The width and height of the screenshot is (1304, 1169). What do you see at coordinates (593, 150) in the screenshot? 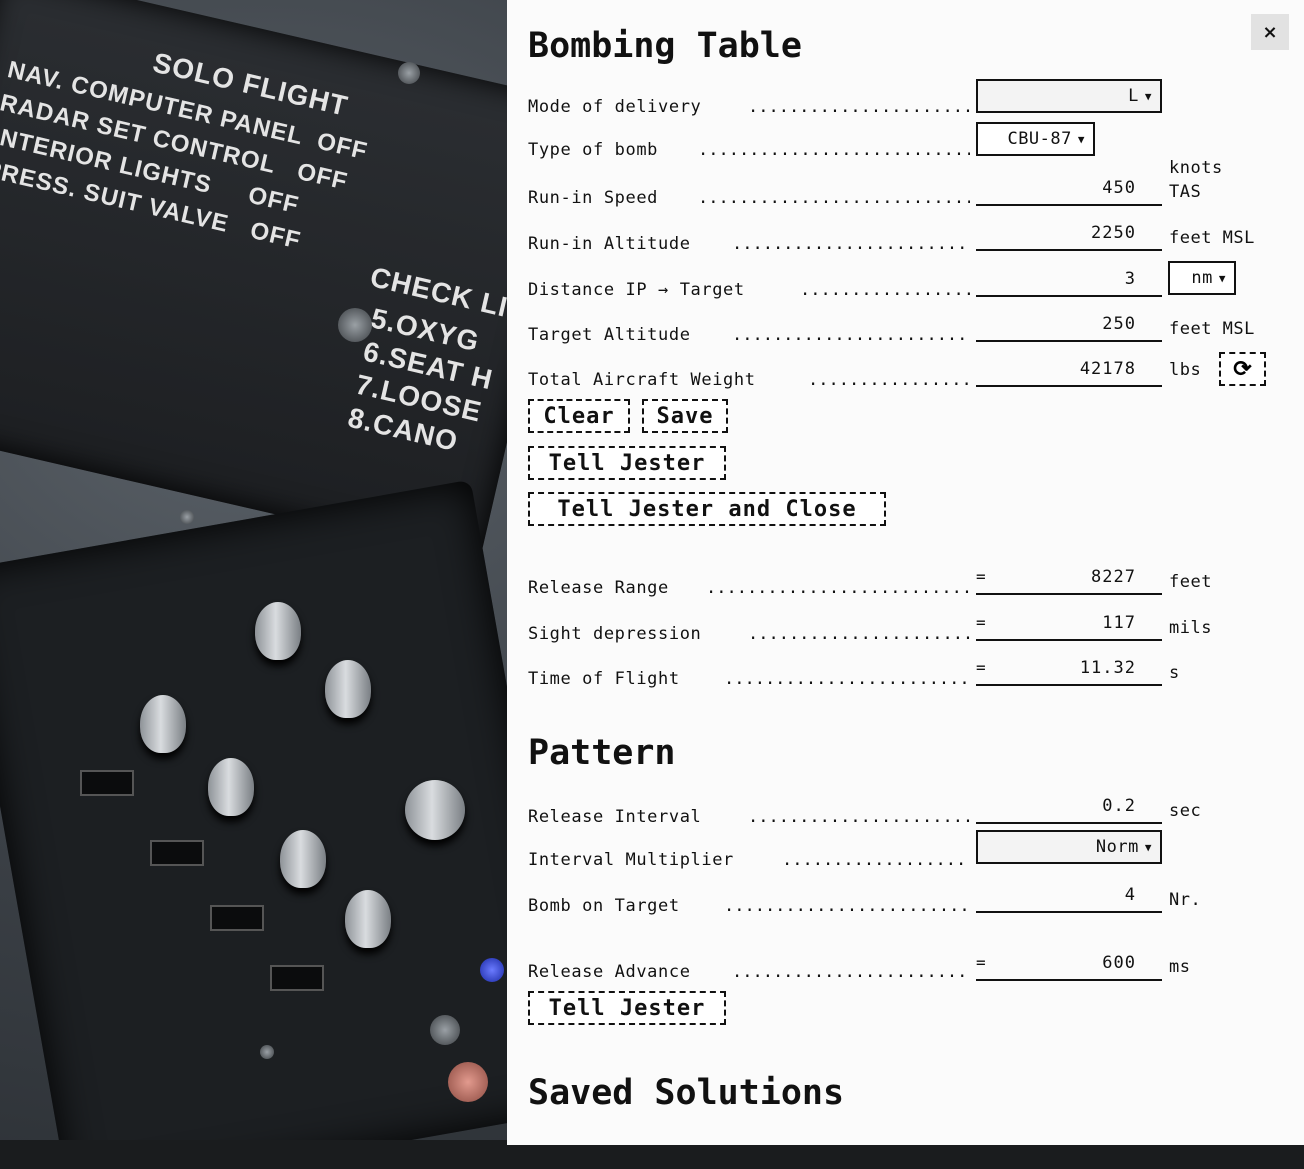
I see `type-of-bomb-label: Type of bomb` at bounding box center [593, 150].